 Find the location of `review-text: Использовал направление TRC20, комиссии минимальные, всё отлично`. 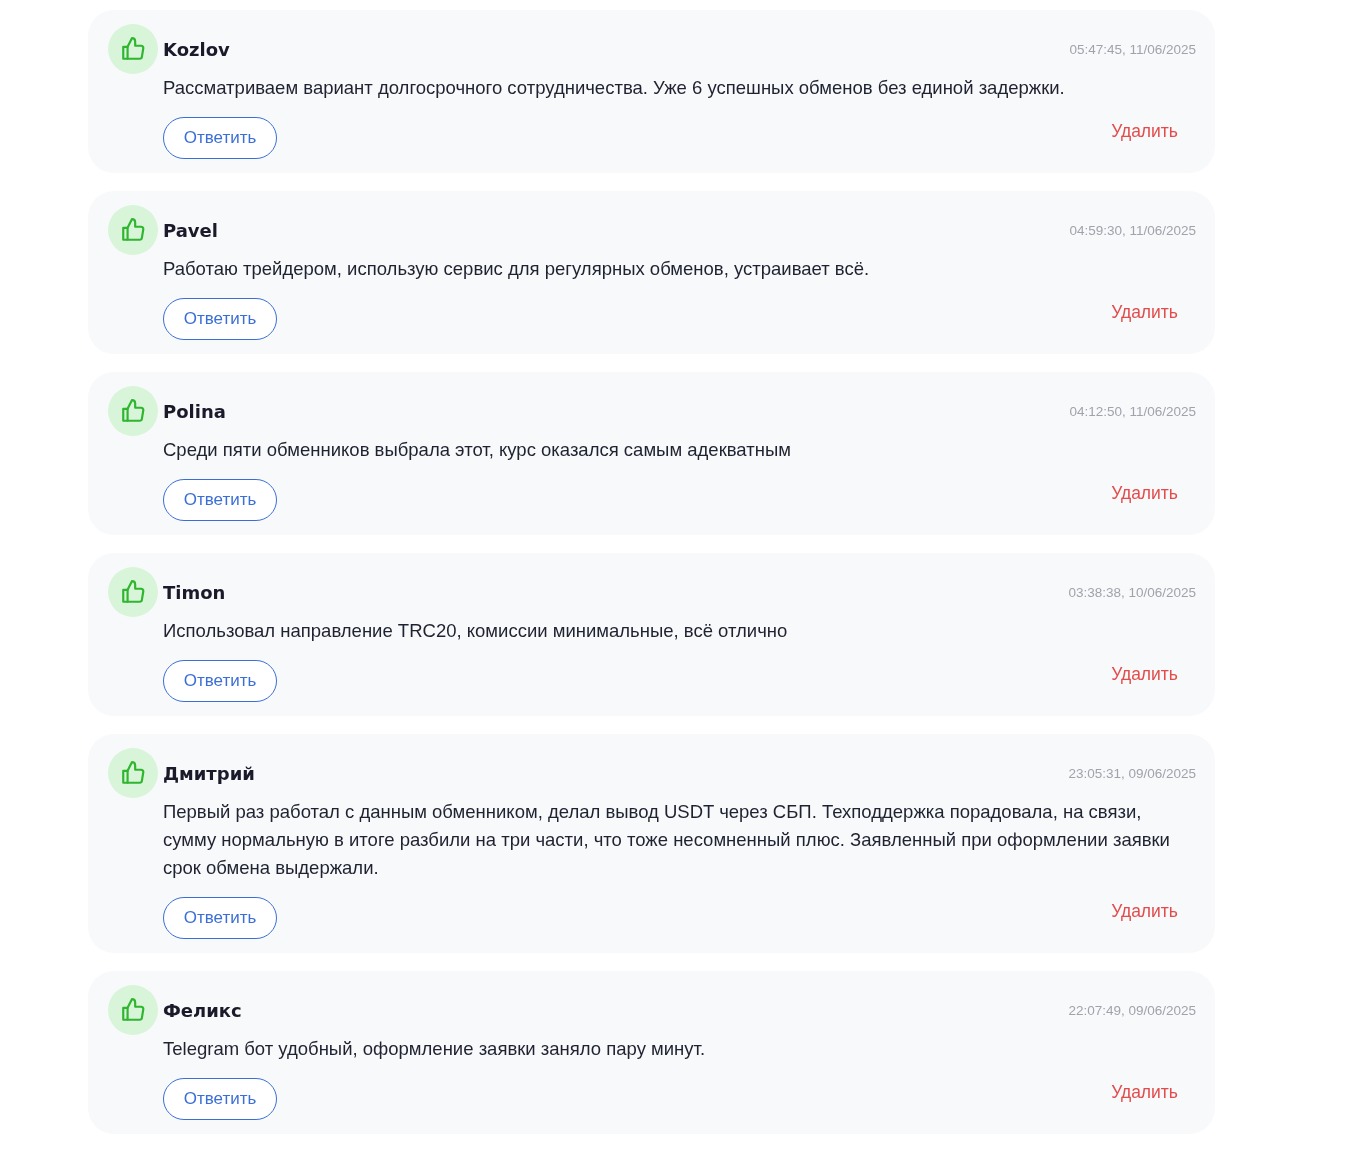

review-text: Использовал направление TRC20, комиссии минимальные, всё отлично is located at coordinates (476, 631).